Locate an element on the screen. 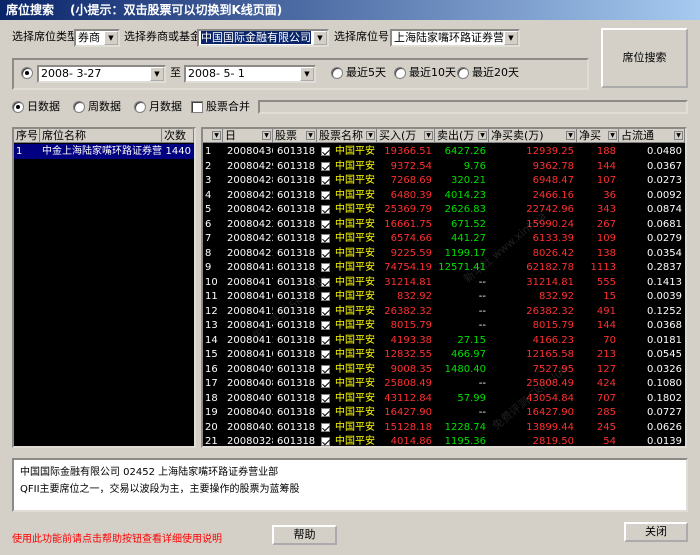  col-header-float-ratio: 占流通 ▼ is located at coordinates (652, 136).